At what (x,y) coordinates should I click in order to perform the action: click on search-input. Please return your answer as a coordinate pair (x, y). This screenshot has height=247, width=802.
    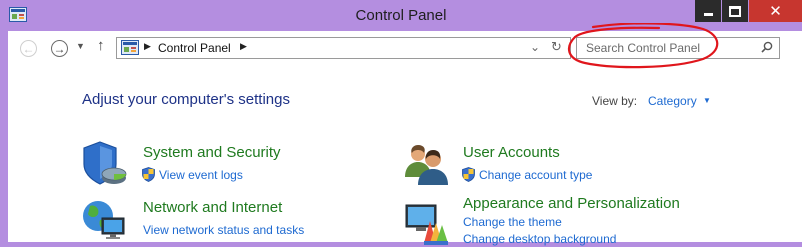
    Looking at the image, I should click on (669, 48).